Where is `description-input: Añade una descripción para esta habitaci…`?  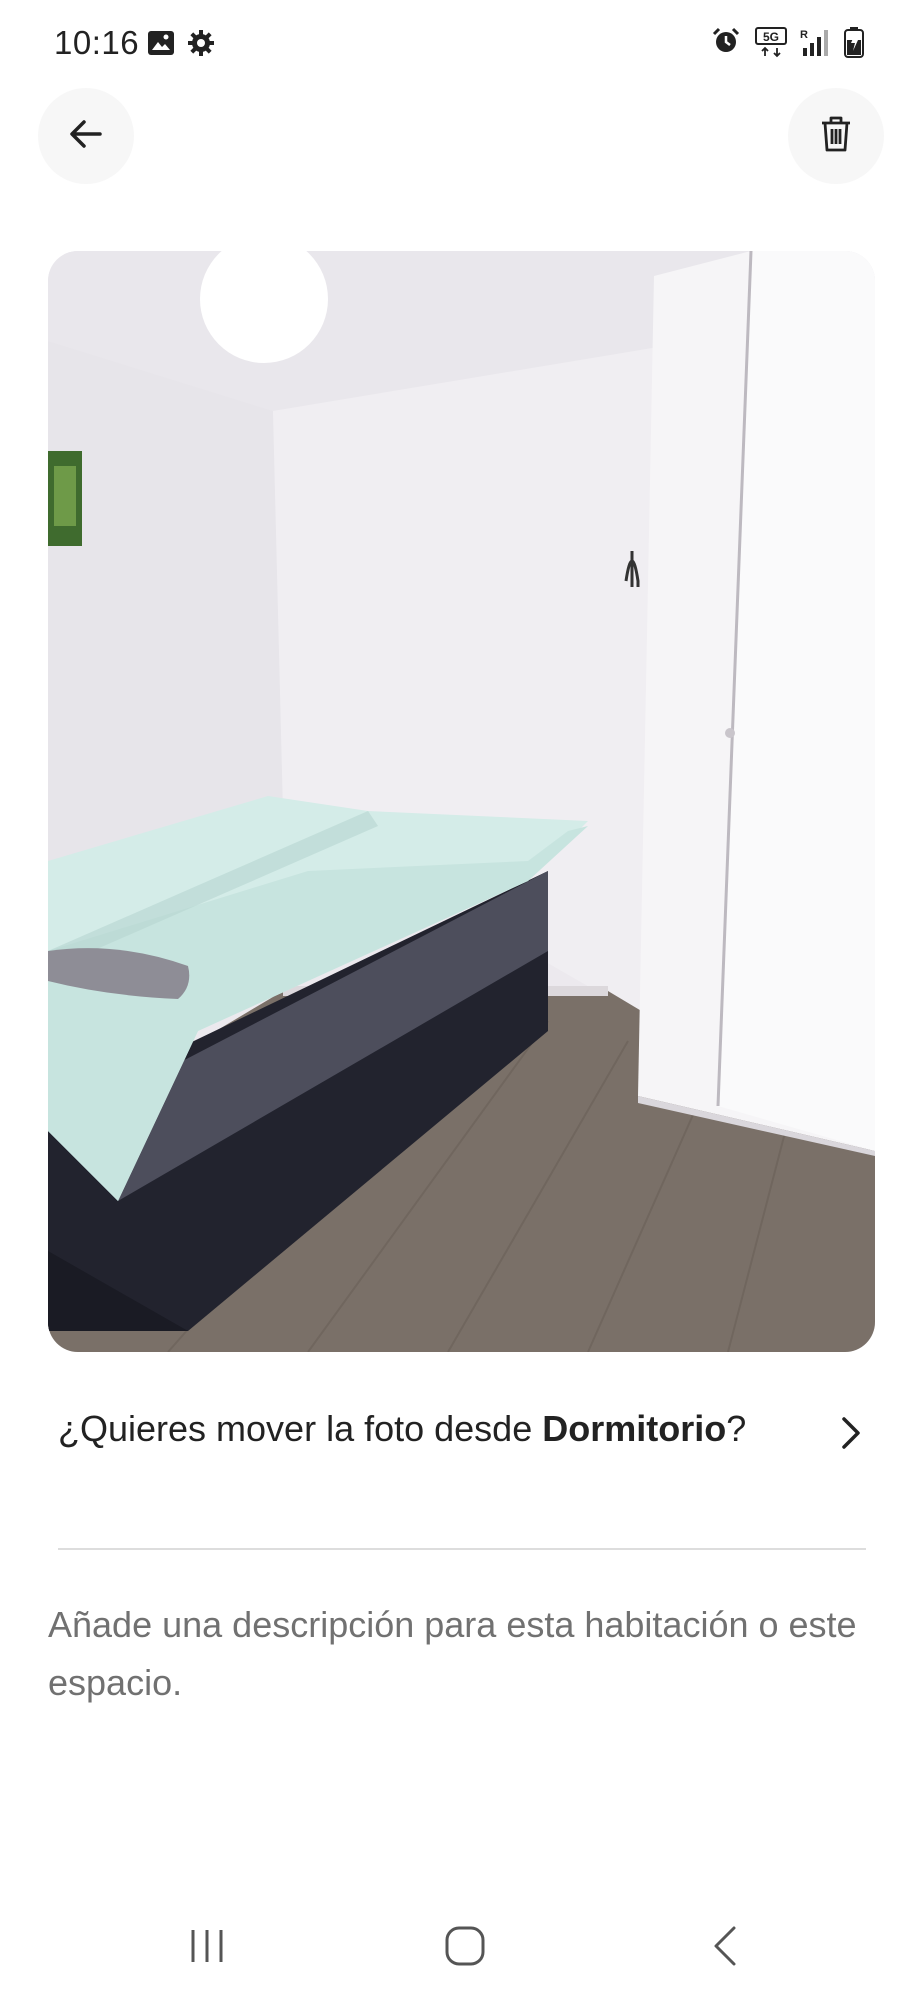 description-input: Añade una descripción para esta habitaci… is located at coordinates (458, 1654).